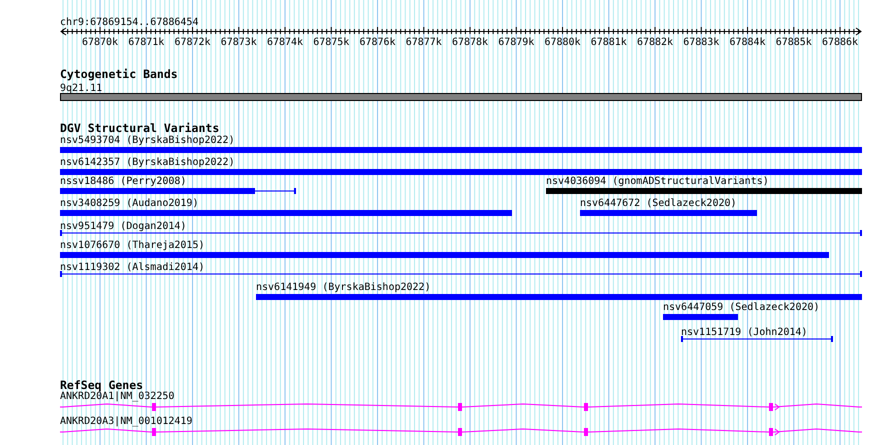 The width and height of the screenshot is (890, 445). I want to click on track-title: Cytogenetic Bands, so click(119, 74).